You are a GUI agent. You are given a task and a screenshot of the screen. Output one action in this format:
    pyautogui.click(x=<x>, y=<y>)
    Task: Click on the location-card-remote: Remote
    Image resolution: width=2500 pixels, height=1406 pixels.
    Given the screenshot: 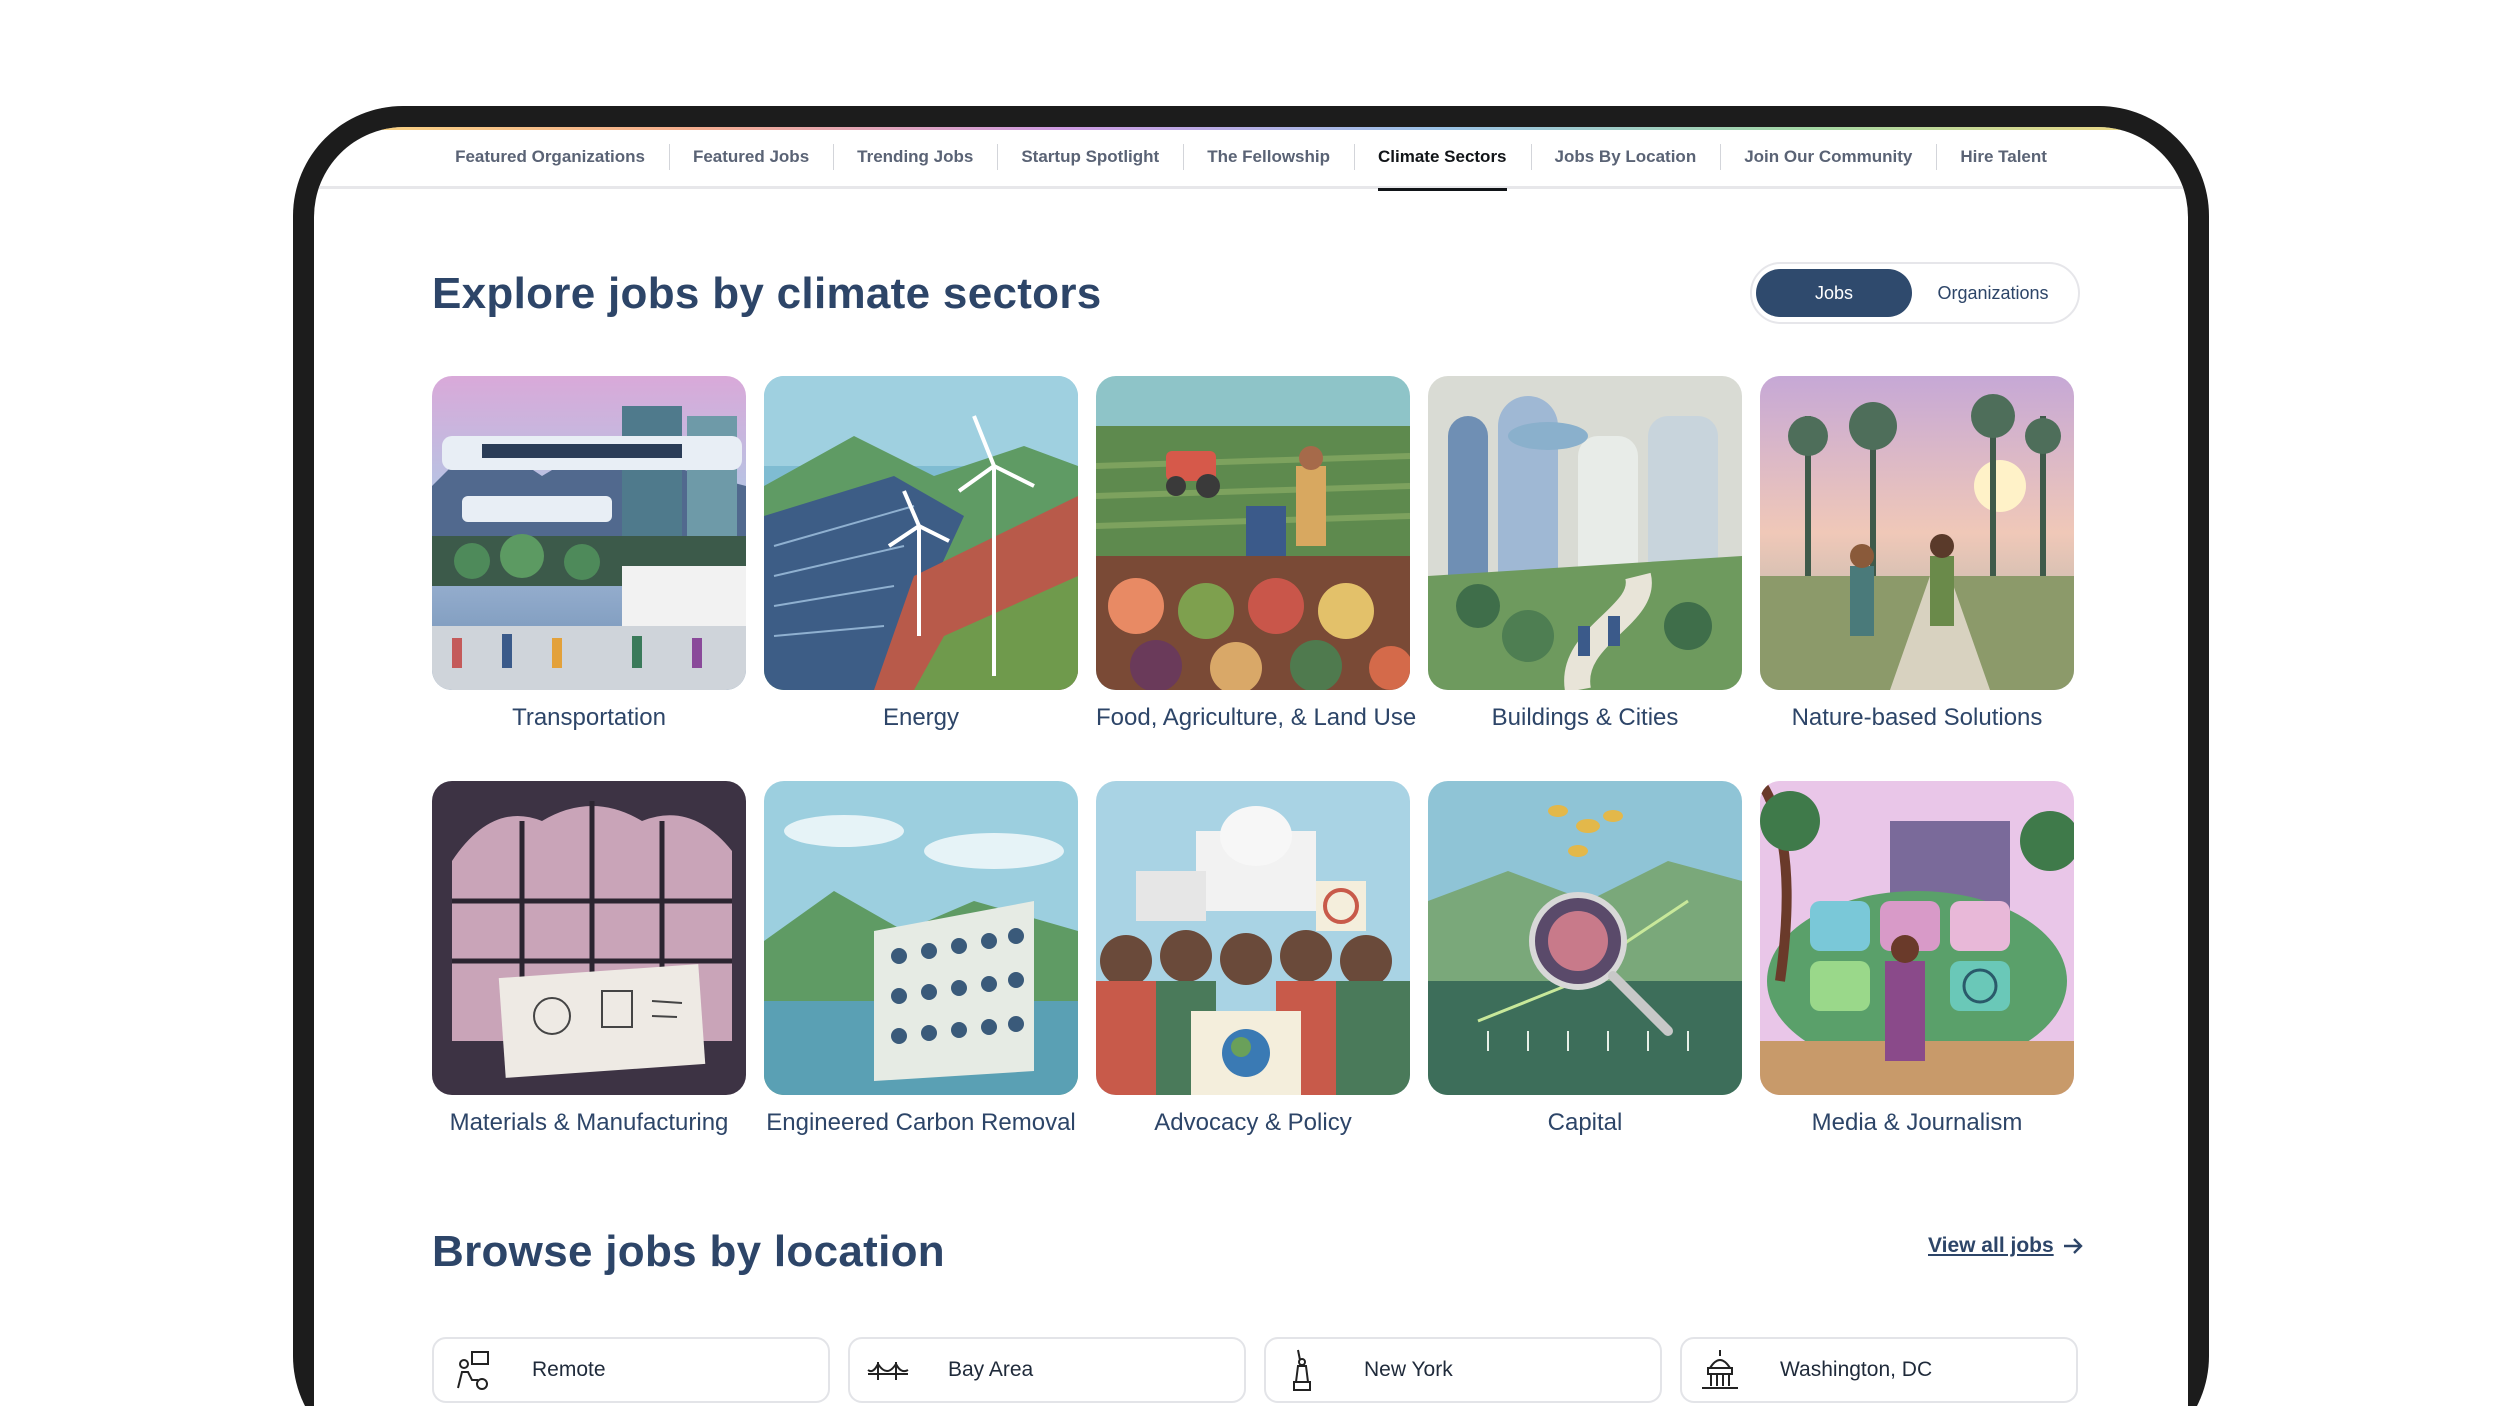 What is the action you would take?
    pyautogui.click(x=631, y=1370)
    